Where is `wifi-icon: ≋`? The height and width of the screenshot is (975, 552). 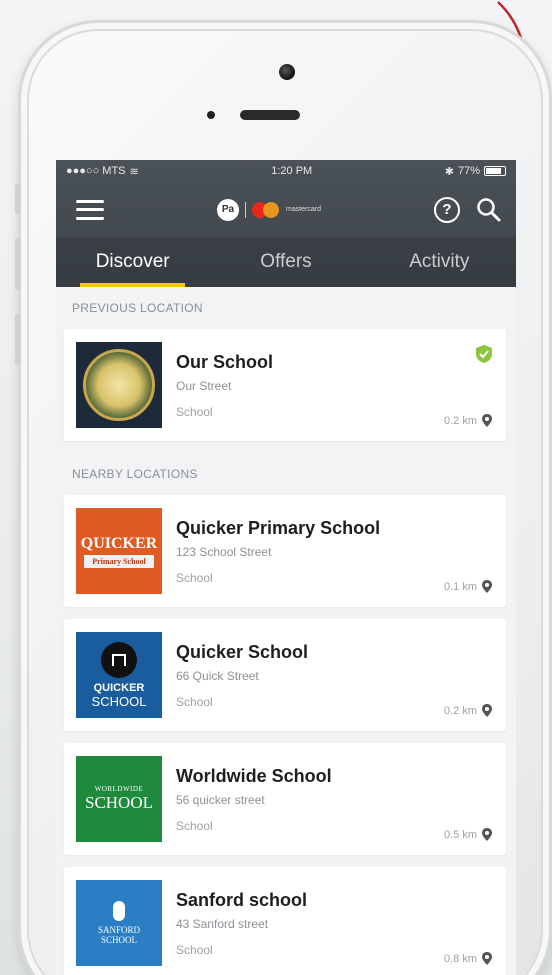
wifi-icon: ≋ is located at coordinates (134, 171).